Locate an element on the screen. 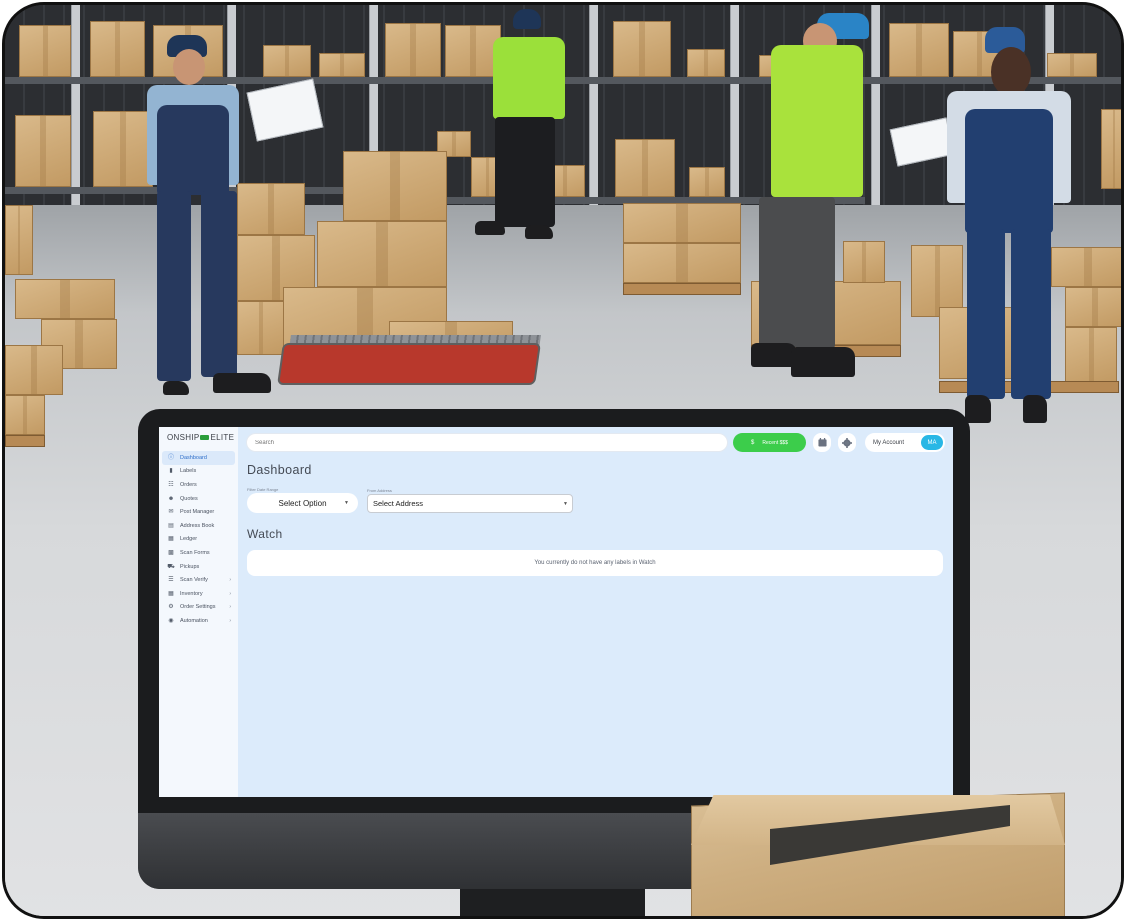  app-logo: ONSHIP ELITE is located at coordinates (200, 437).